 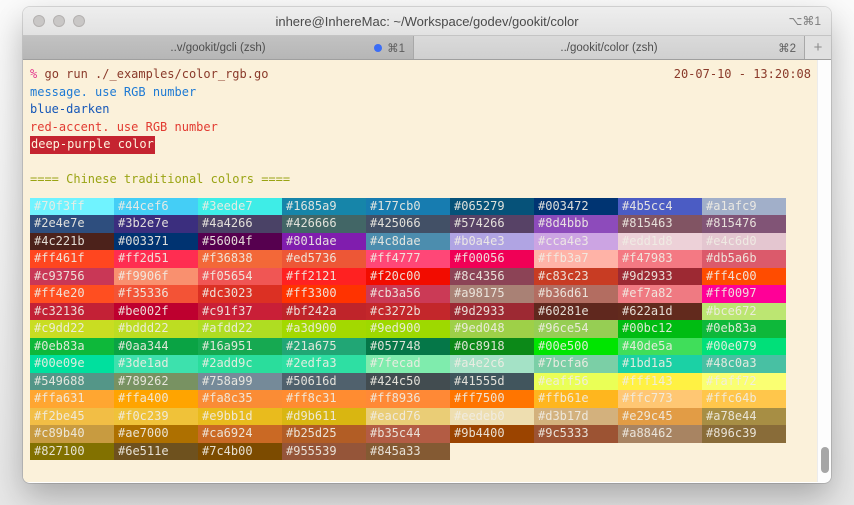 I want to click on palette-cell: #426666, so click(x=324, y=224).